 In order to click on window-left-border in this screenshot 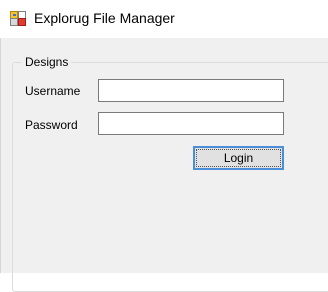, I will do `click(0, 155)`.